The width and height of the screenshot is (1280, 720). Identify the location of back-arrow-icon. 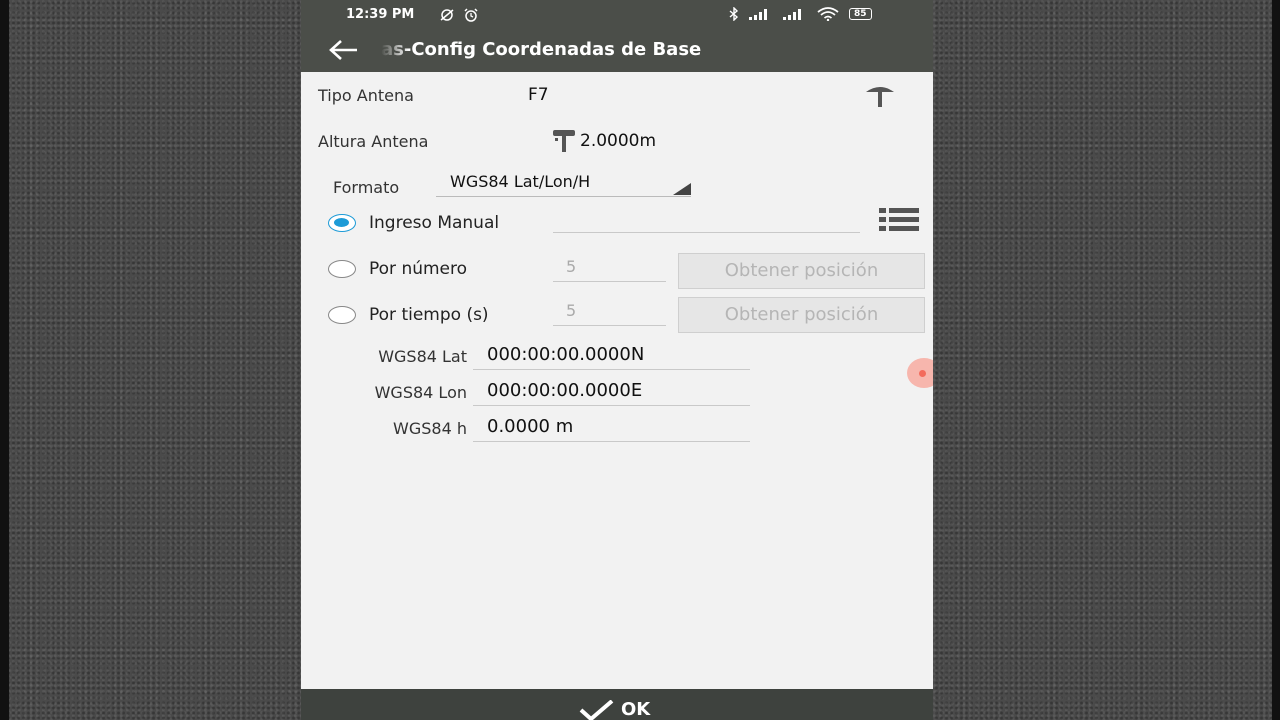
(343, 50).